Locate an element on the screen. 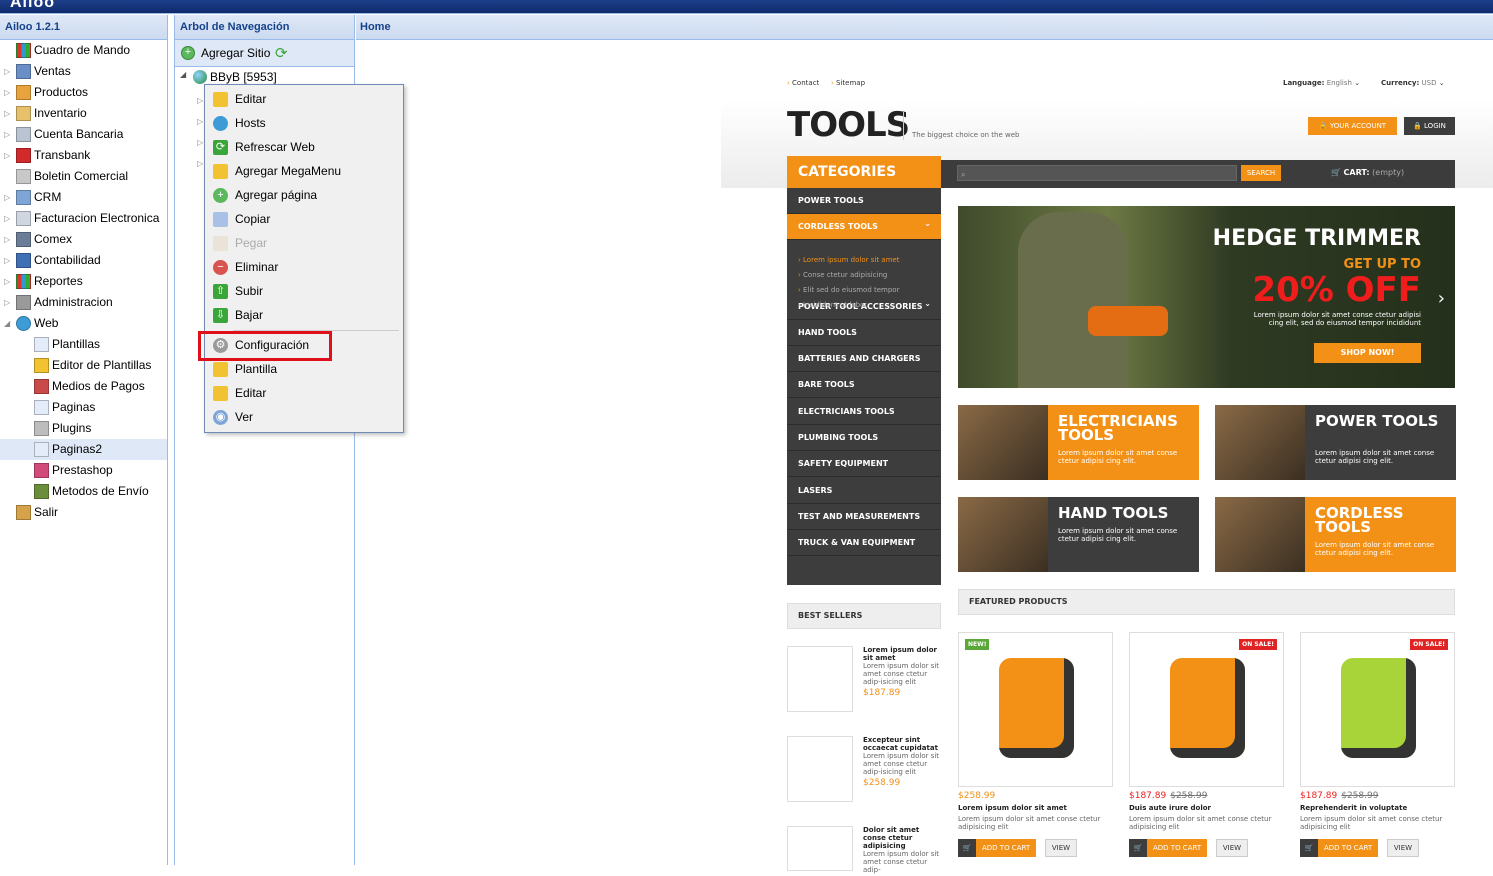 The image size is (1493, 876). category-item: TRUCK & VAN EQUIPMENT is located at coordinates (864, 543).